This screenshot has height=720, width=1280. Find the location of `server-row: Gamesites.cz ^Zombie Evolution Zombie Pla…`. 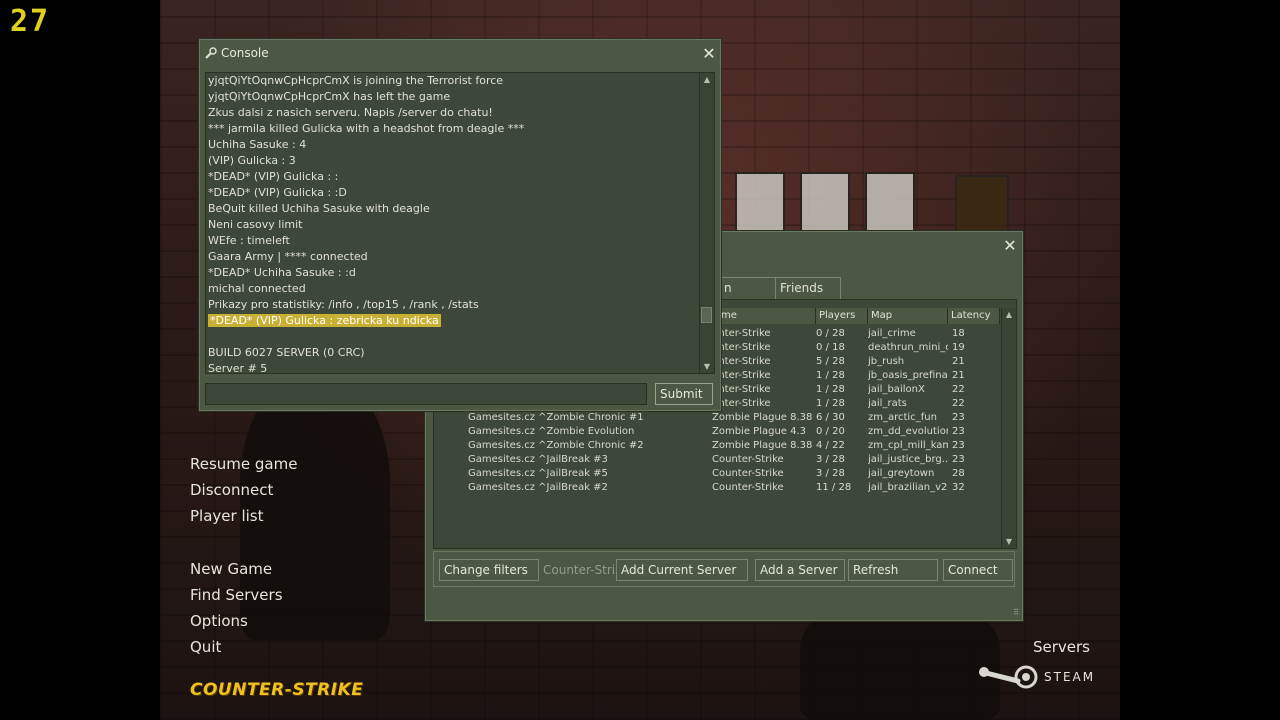

server-row: Gamesites.cz ^Zombie Evolution Zombie Pla… is located at coordinates (717, 433).